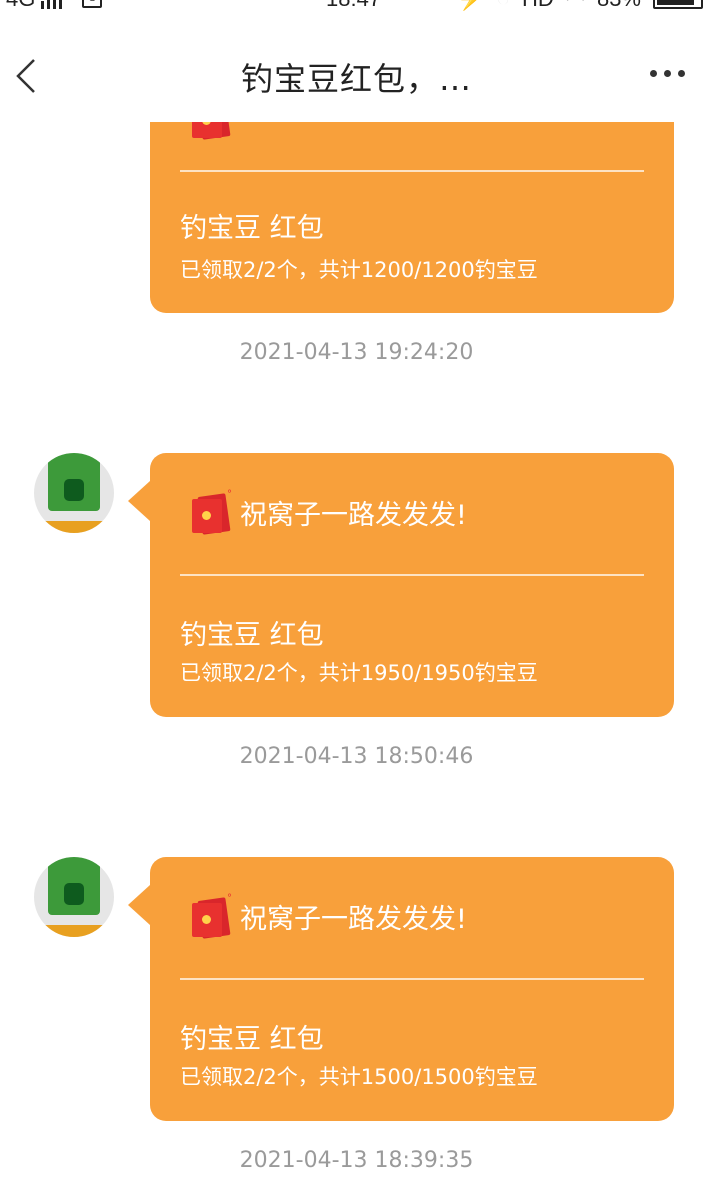  I want to click on battery-icon, so click(678, 4).